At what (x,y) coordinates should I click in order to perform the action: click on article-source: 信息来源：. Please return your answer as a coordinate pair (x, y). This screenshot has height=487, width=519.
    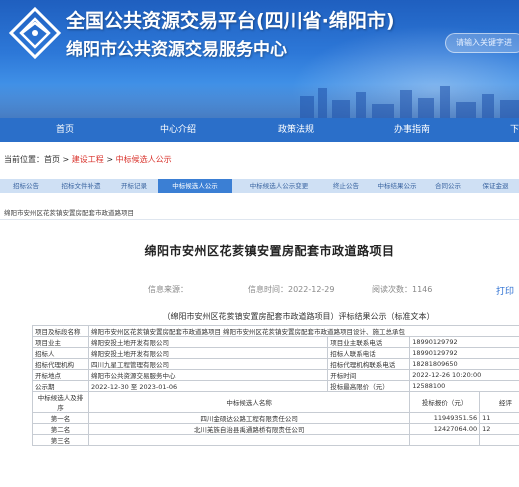
    Looking at the image, I should click on (168, 289).